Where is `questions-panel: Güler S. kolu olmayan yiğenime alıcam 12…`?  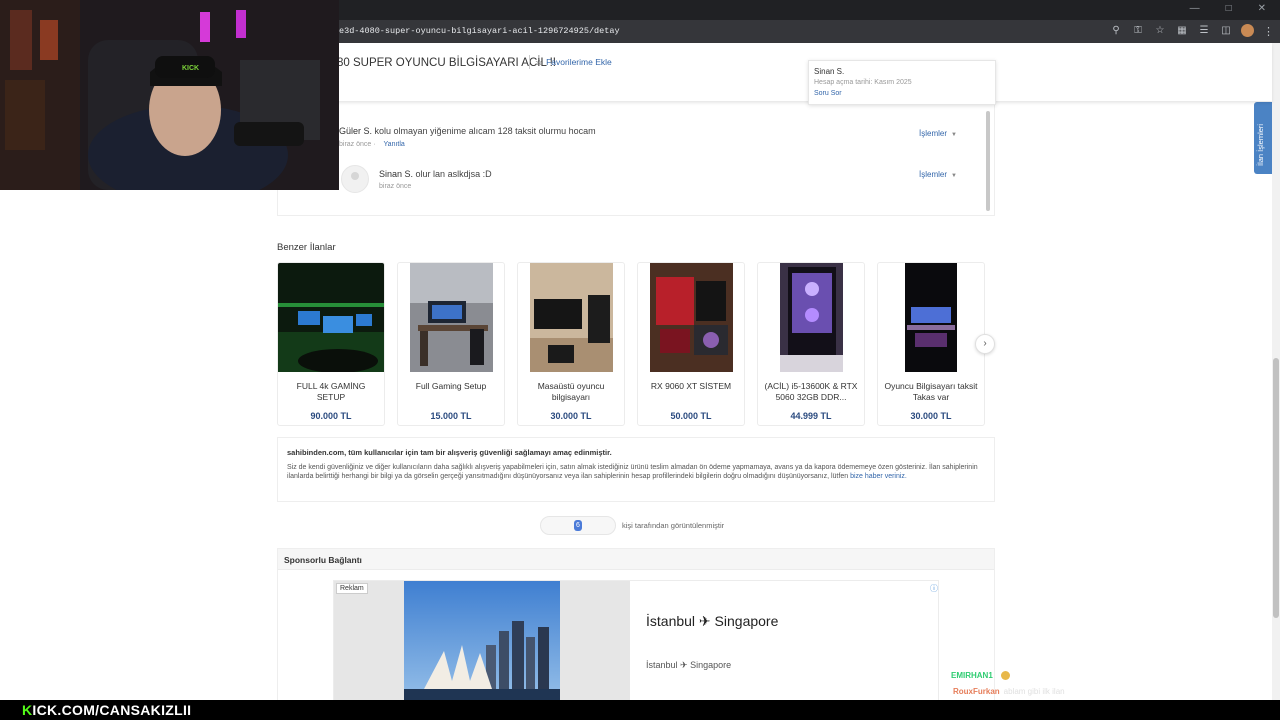
questions-panel: Güler S. kolu olmayan yiğenime alıcam 12… is located at coordinates (636, 158).